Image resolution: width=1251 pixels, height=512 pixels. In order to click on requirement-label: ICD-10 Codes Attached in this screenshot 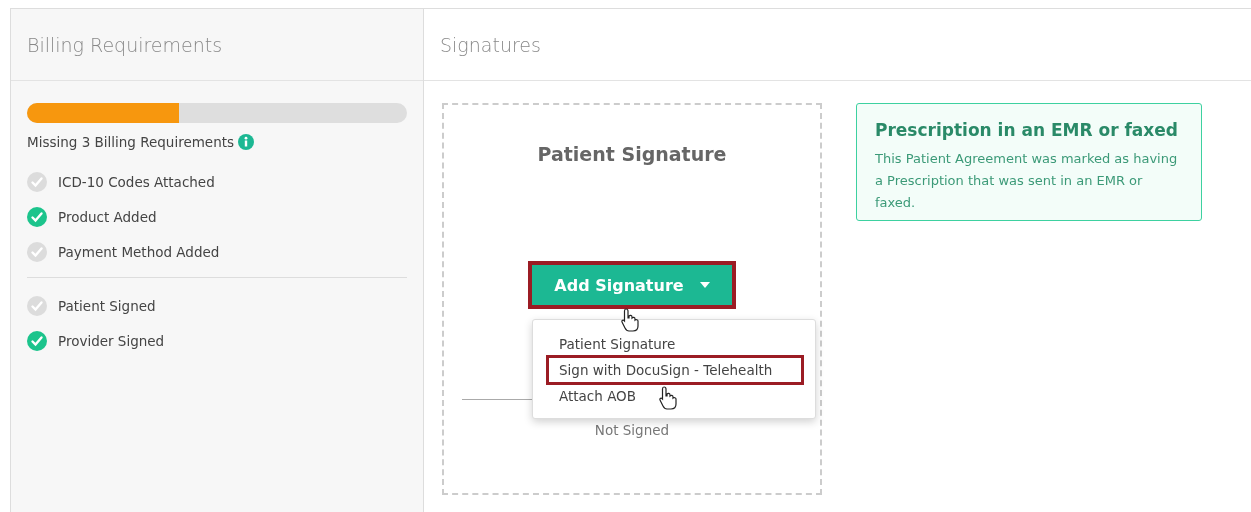, I will do `click(136, 181)`.